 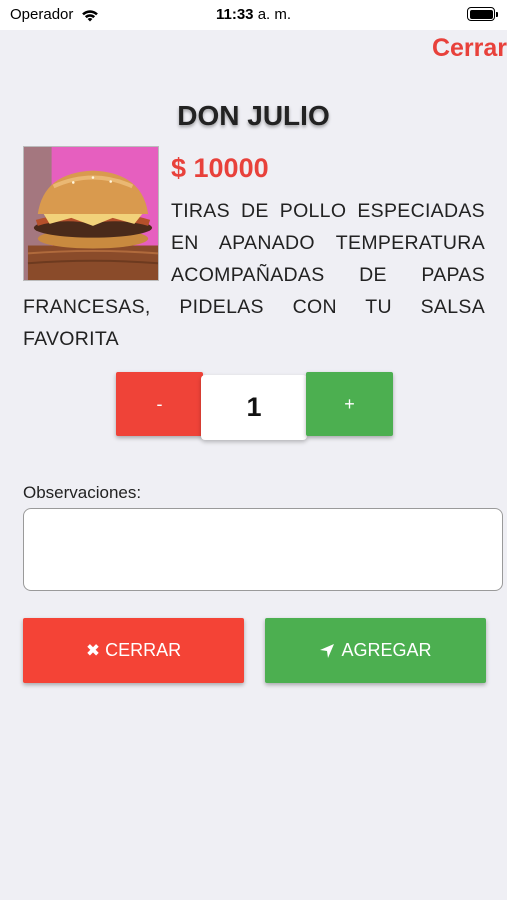 What do you see at coordinates (482, 14) in the screenshot?
I see `battery-icon` at bounding box center [482, 14].